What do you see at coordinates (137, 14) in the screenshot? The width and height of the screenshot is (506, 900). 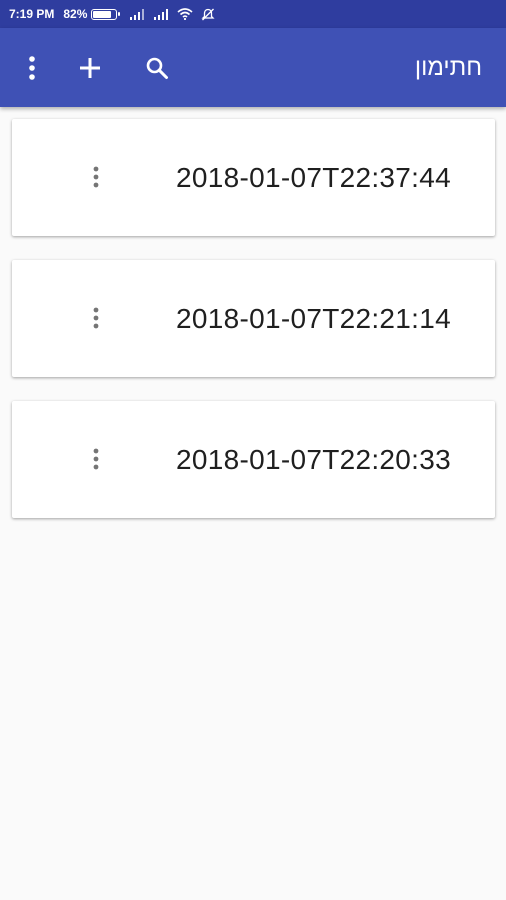 I see `signal-icon` at bounding box center [137, 14].